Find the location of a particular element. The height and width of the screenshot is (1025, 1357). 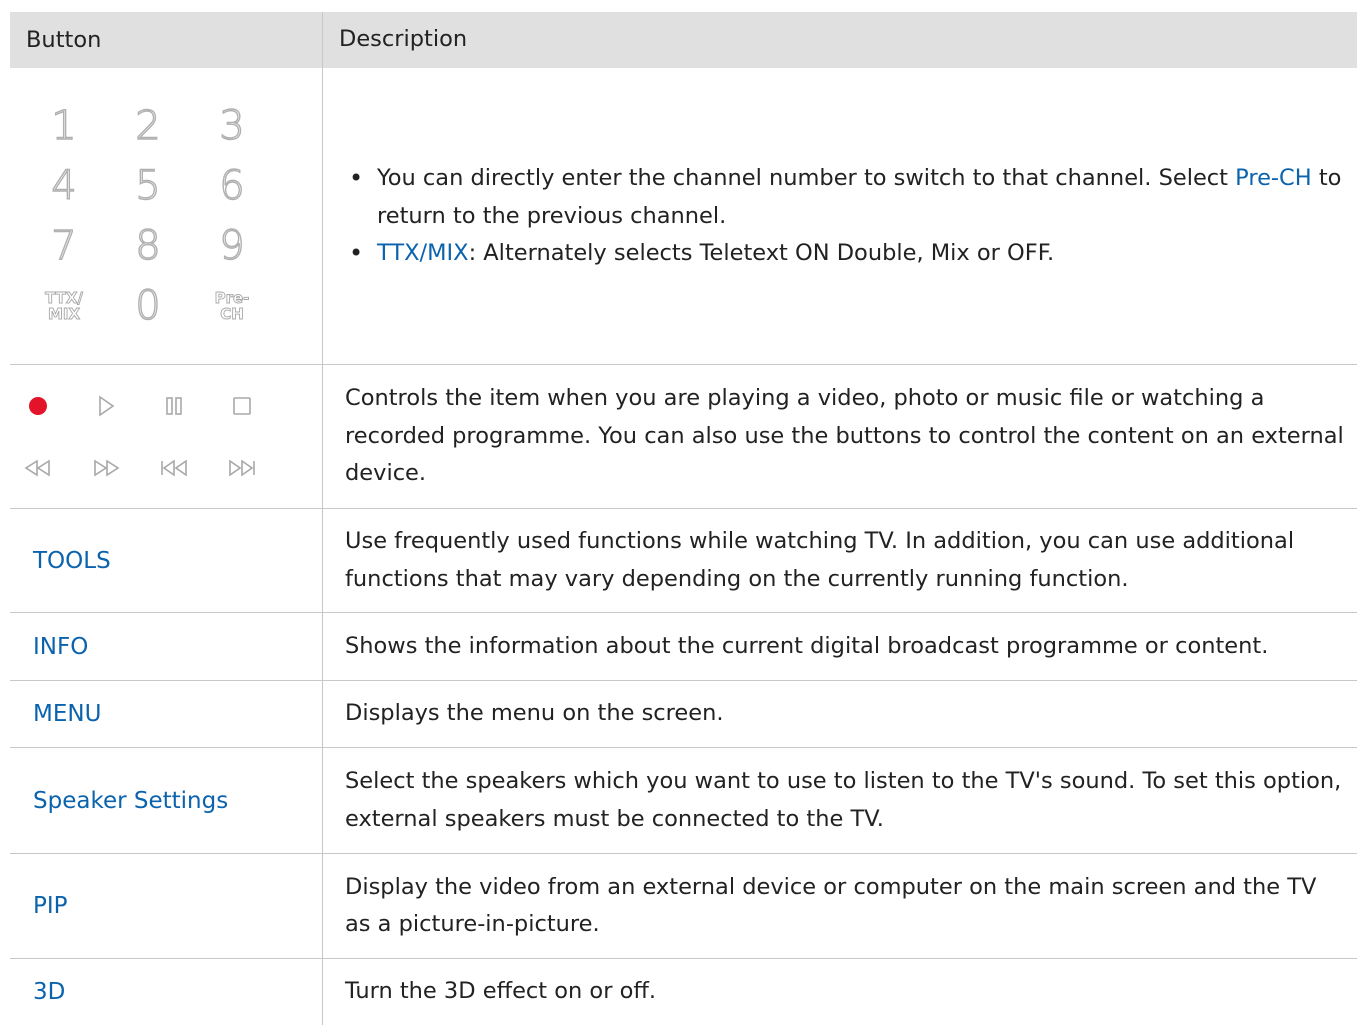

key-2: 2 is located at coordinates (148, 126).